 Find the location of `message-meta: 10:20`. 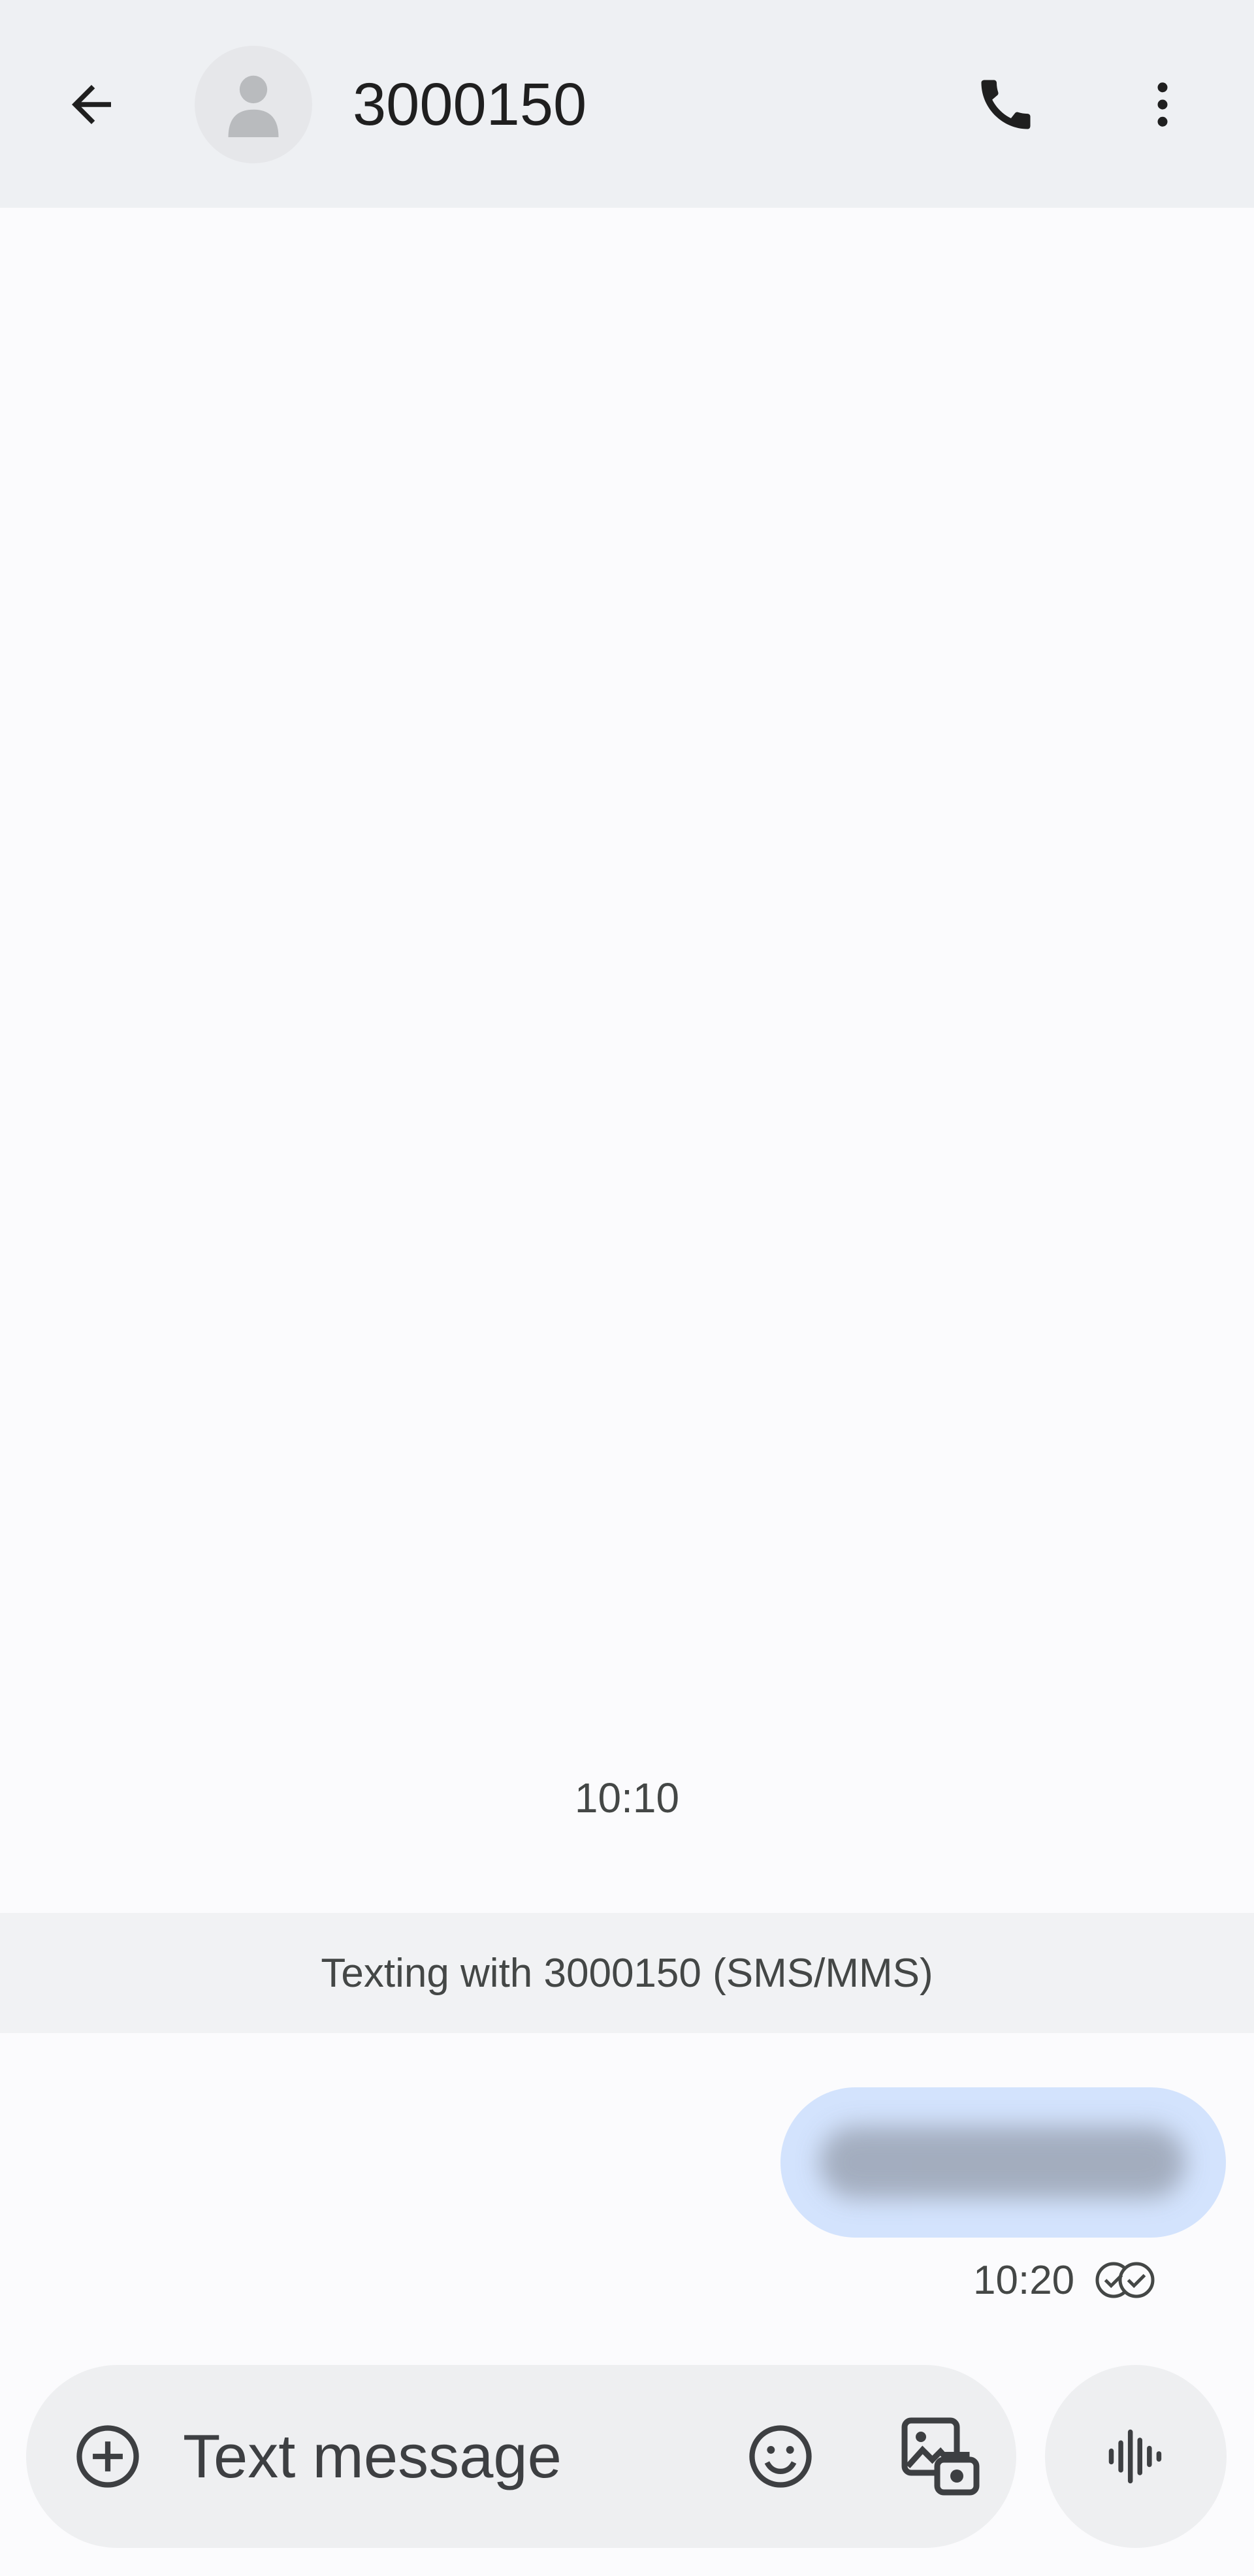

message-meta: 10:20 is located at coordinates (1066, 2280).